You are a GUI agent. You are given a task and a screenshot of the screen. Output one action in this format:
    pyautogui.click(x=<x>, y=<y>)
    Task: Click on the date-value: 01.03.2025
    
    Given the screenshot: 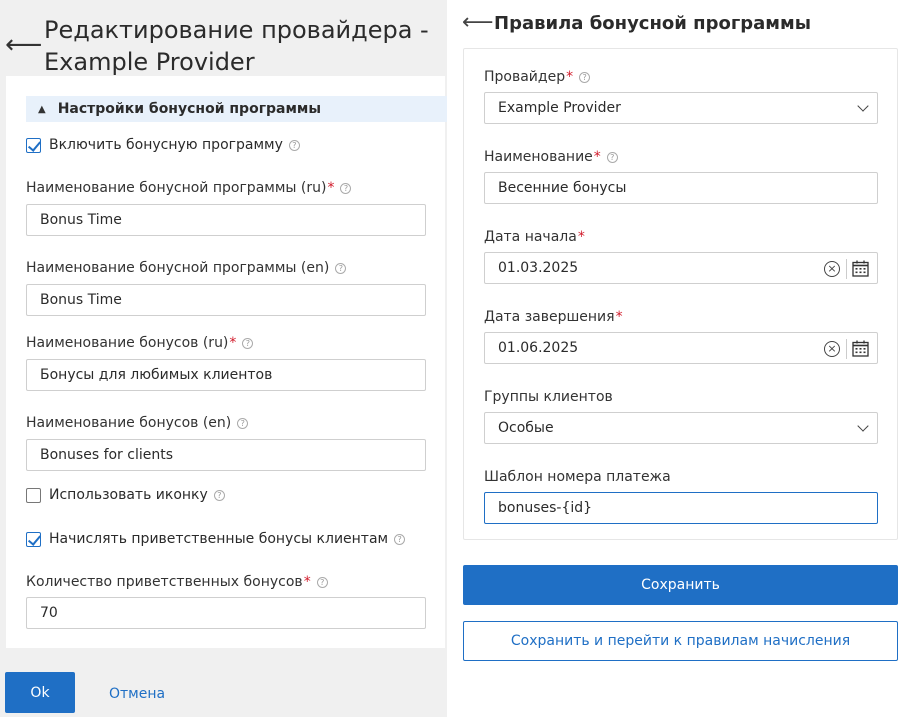 What is the action you would take?
    pyautogui.click(x=538, y=268)
    